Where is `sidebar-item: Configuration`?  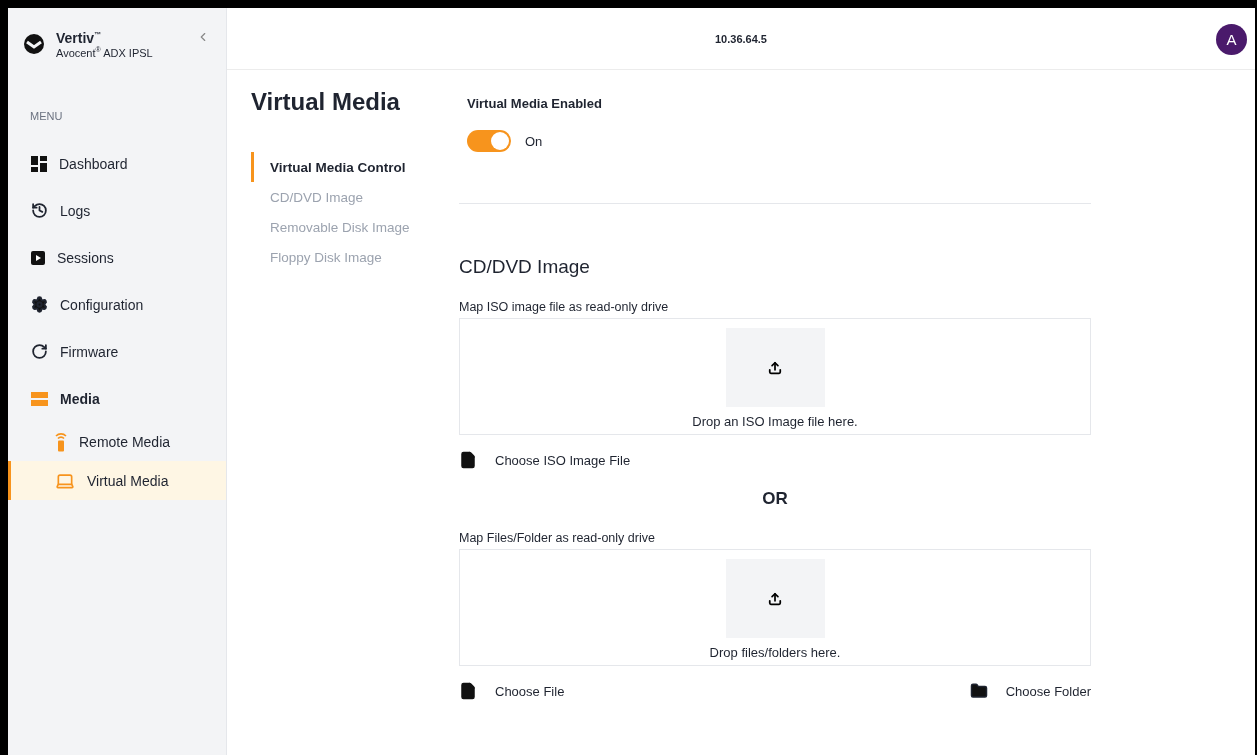 sidebar-item: Configuration is located at coordinates (117, 304).